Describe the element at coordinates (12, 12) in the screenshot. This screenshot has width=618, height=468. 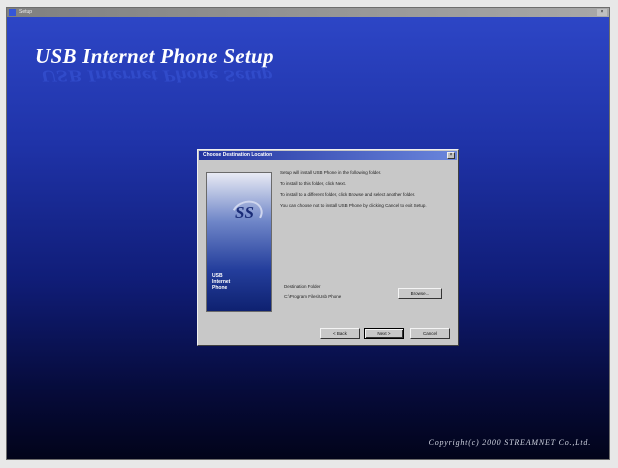
I see `app-icon` at that location.